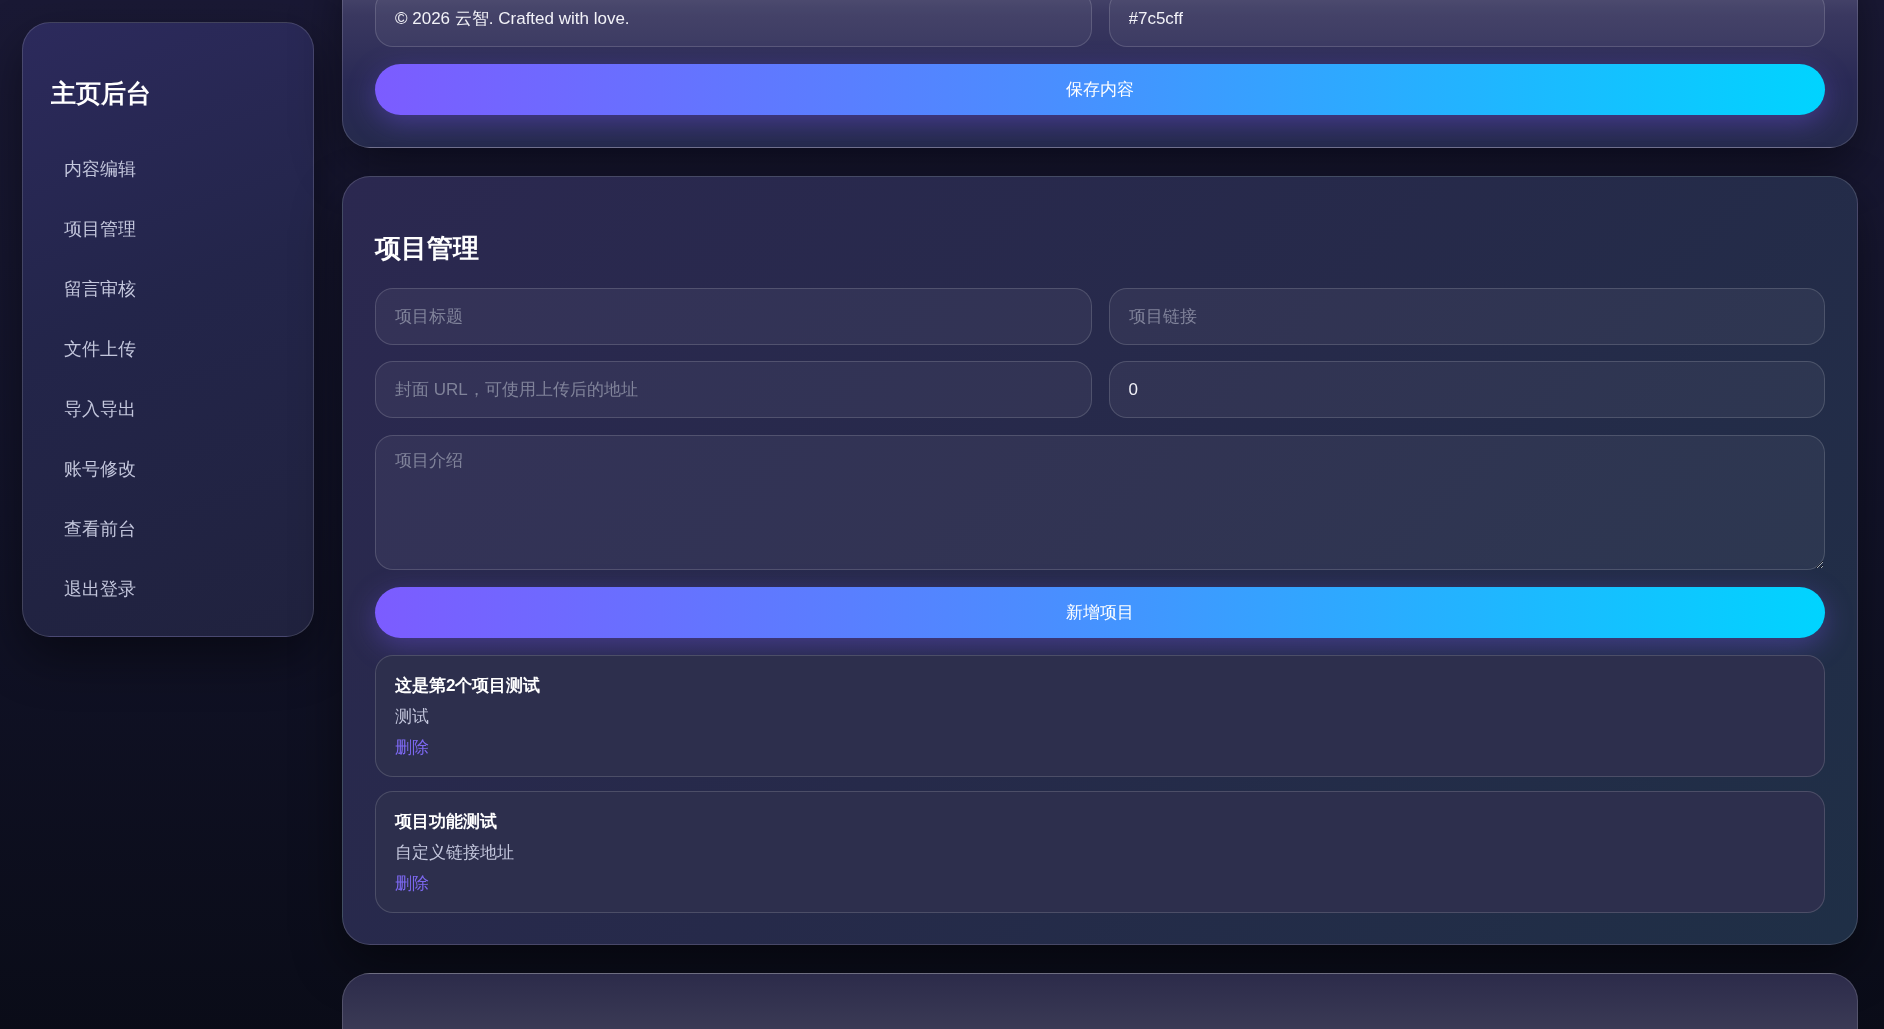 Image resolution: width=1884 pixels, height=1029 pixels. What do you see at coordinates (100, 529) in the screenshot?
I see `nav-link: 查看前台` at bounding box center [100, 529].